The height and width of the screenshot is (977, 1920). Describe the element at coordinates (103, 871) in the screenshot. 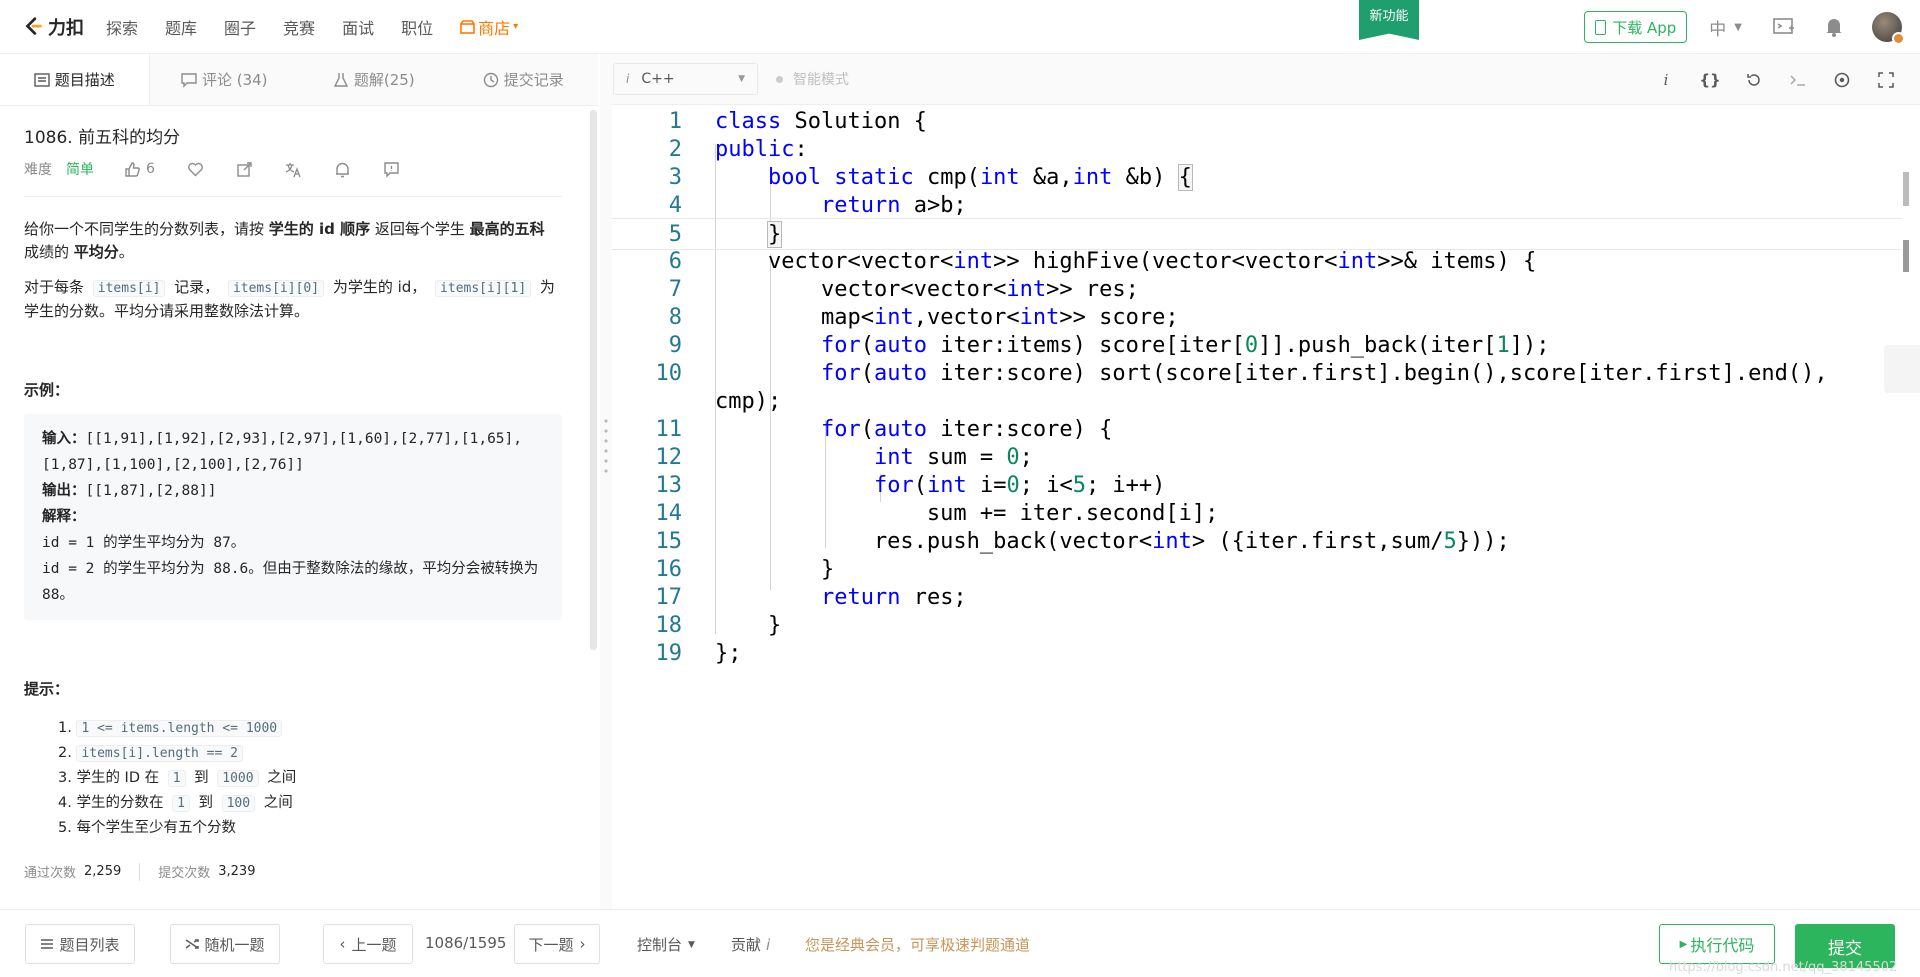

I see `accepted-count: 2,259` at that location.